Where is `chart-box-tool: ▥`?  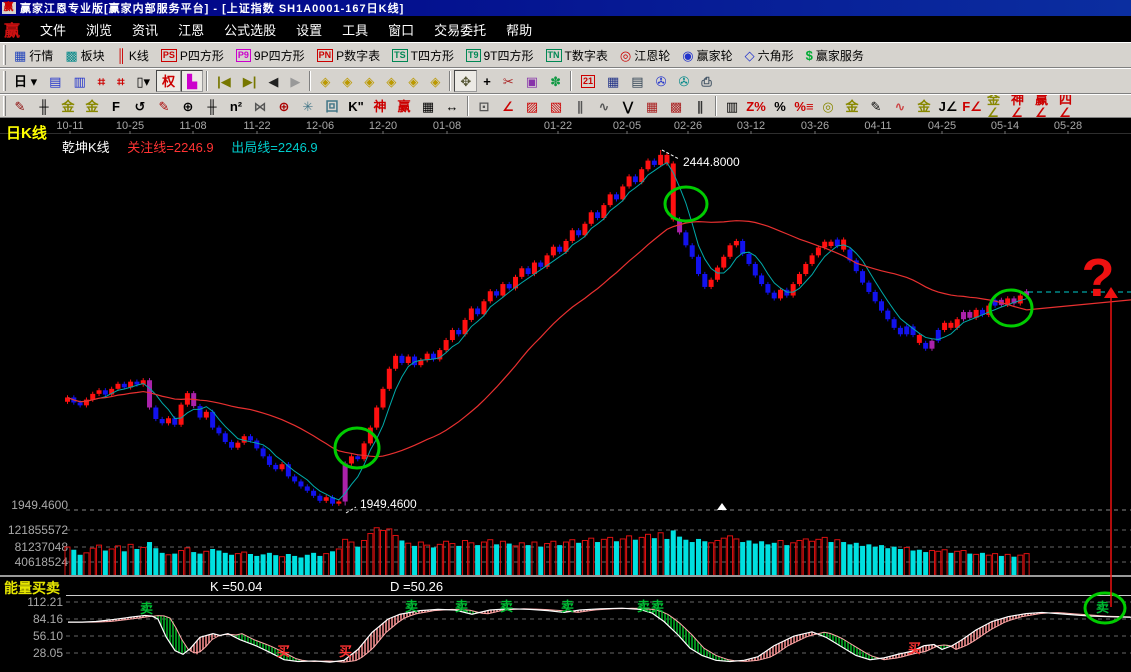 chart-box-tool: ▥ is located at coordinates (732, 106).